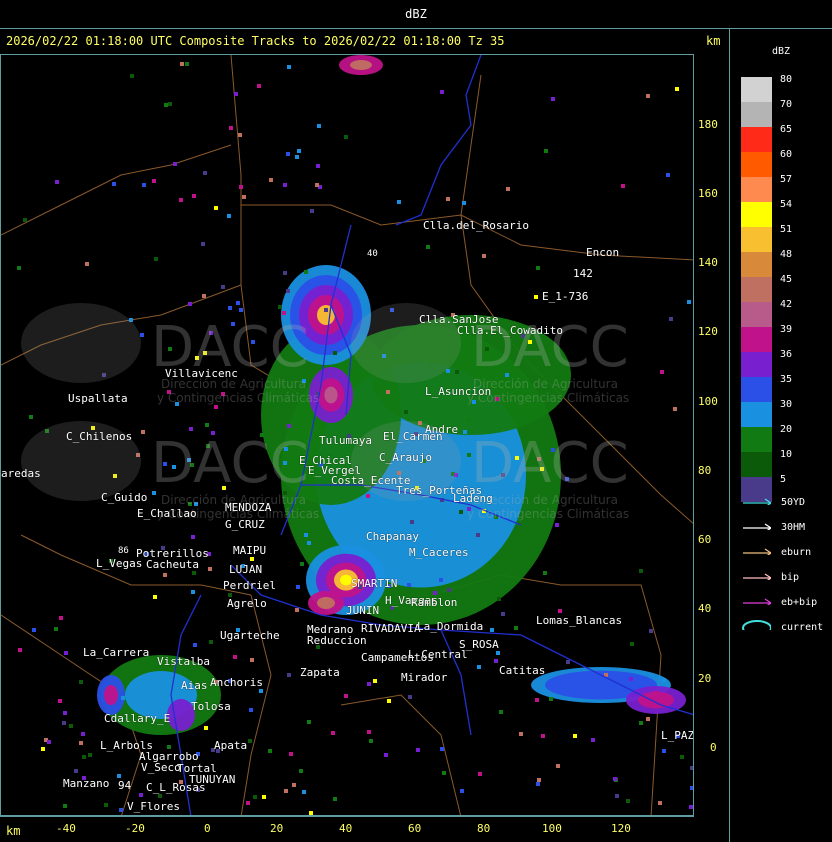 Image resolution: width=832 pixels, height=842 pixels. Describe the element at coordinates (337, 640) in the screenshot. I see `place-label: Reduccion` at that location.